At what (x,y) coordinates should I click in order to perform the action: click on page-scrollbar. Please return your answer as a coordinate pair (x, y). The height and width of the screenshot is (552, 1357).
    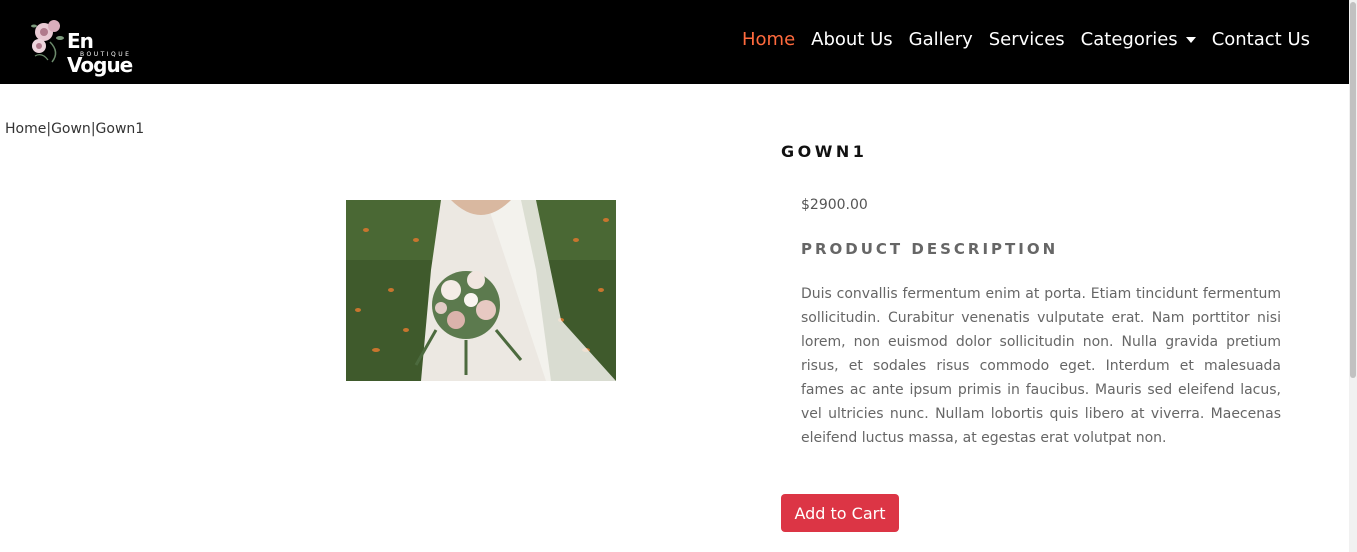
    Looking at the image, I should click on (1353, 276).